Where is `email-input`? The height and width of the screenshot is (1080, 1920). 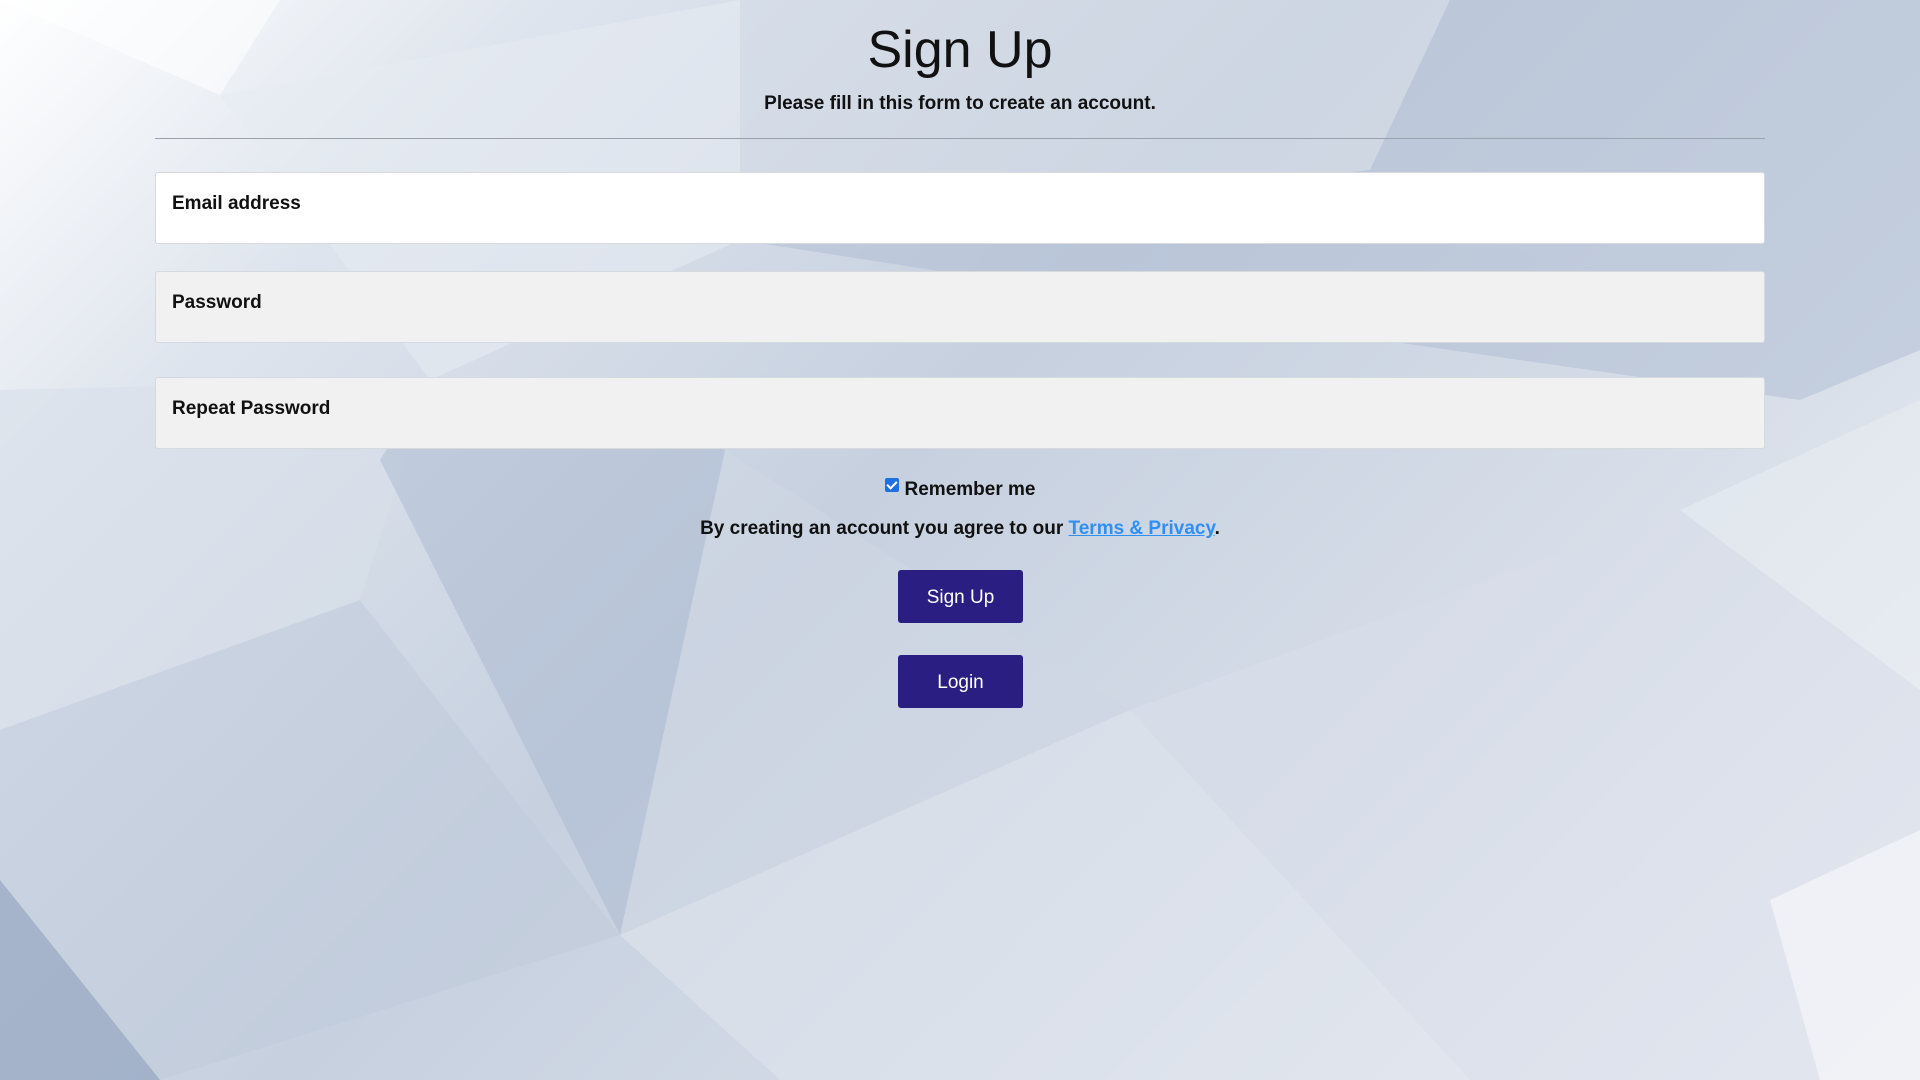
email-input is located at coordinates (960, 208).